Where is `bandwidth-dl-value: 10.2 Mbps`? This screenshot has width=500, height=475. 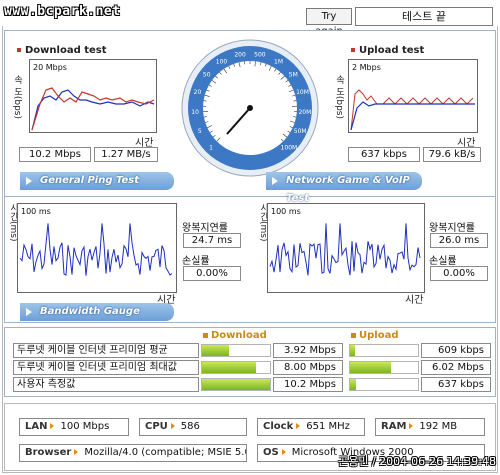
bandwidth-dl-value: 10.2 Mbps is located at coordinates (308, 384).